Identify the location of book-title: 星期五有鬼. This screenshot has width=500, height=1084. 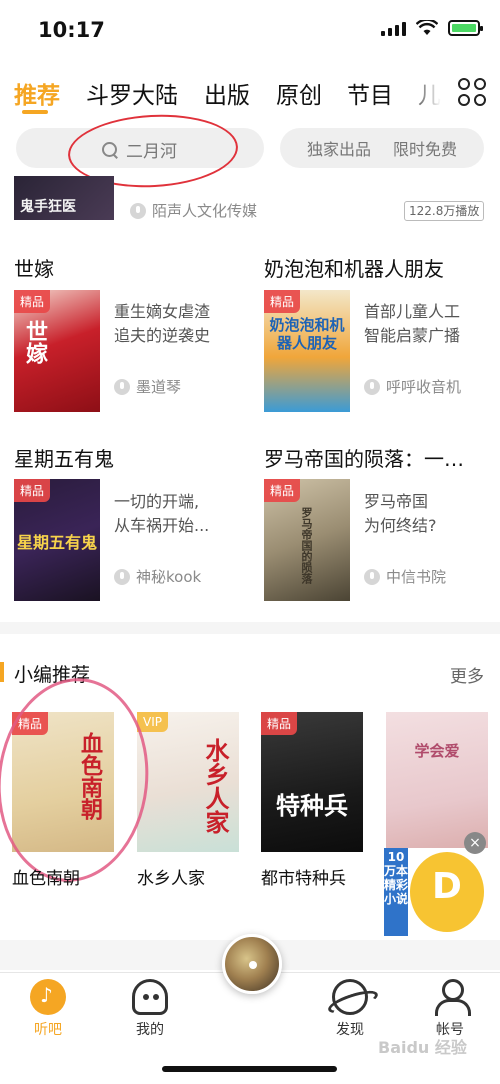
(64, 457).